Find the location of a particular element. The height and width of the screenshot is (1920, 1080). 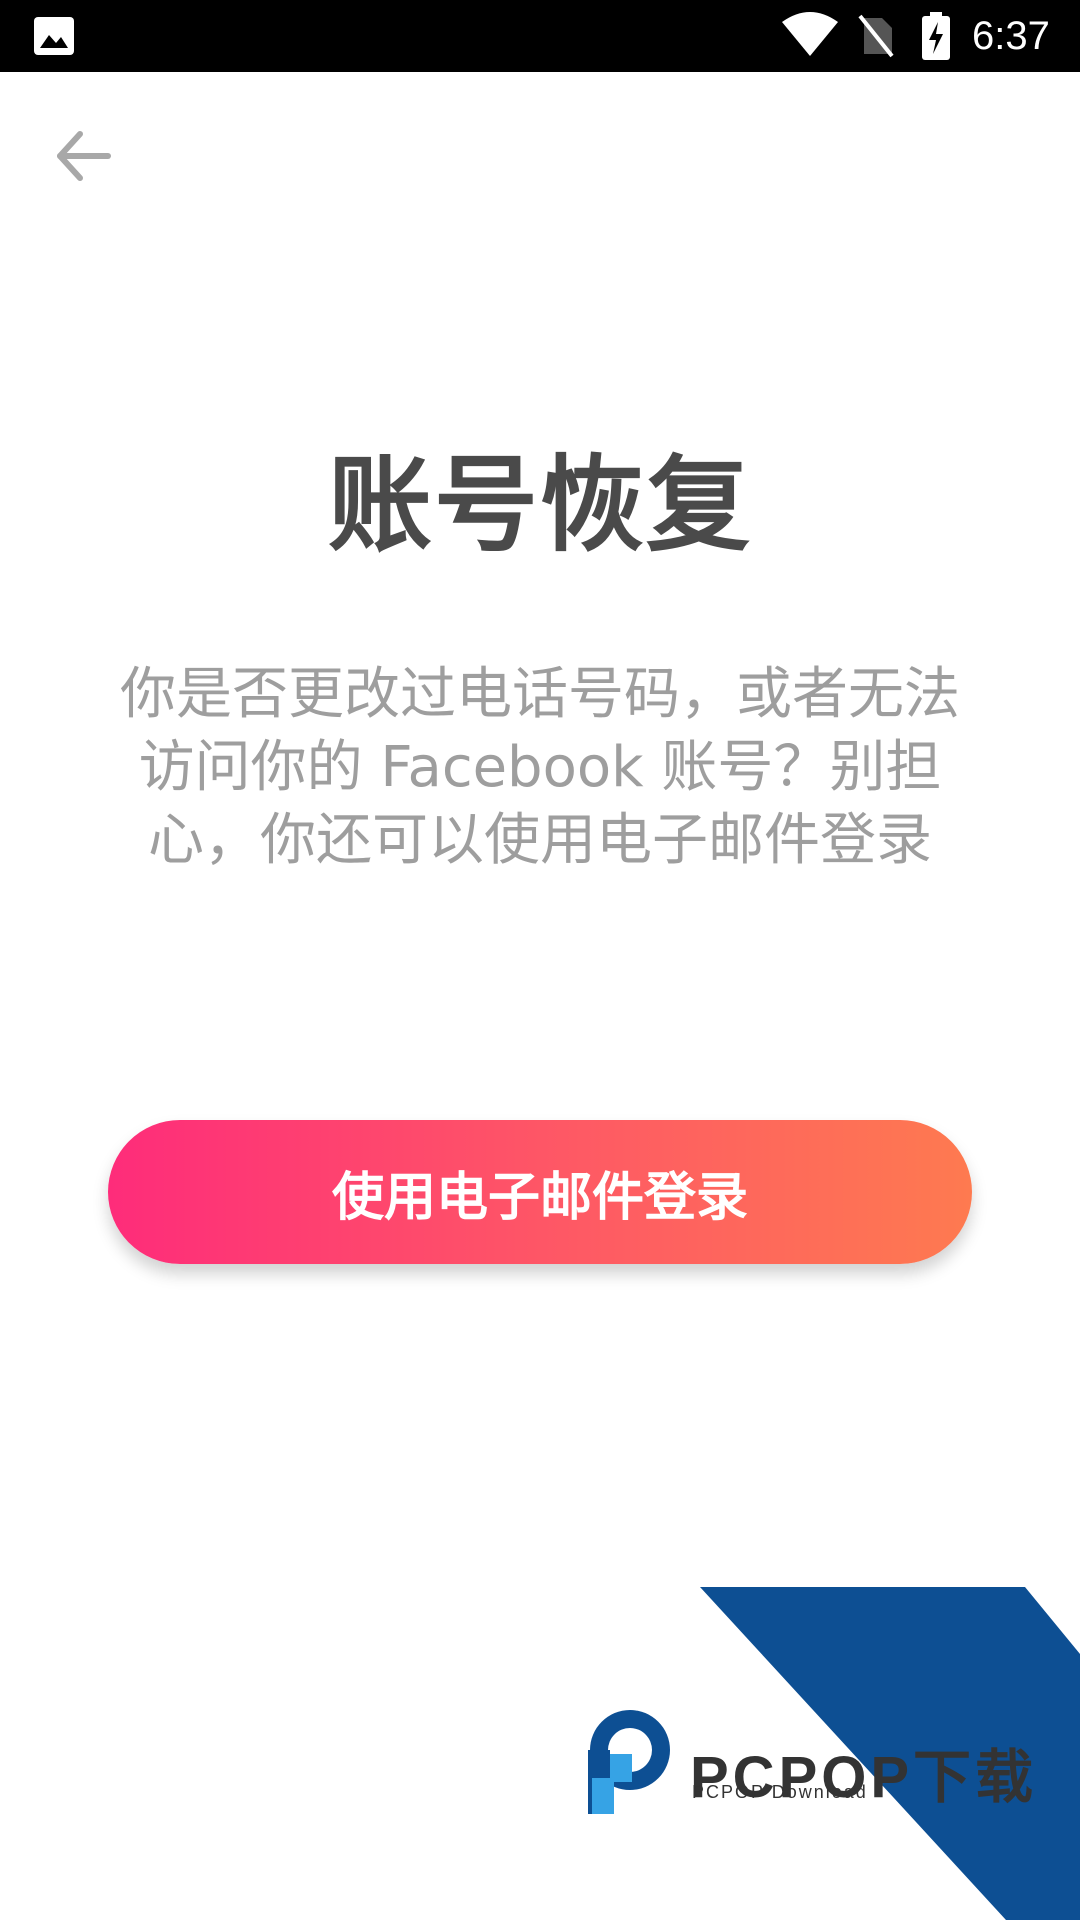

watermark-subtitle: PCPOP Download is located at coordinates (780, 1792).